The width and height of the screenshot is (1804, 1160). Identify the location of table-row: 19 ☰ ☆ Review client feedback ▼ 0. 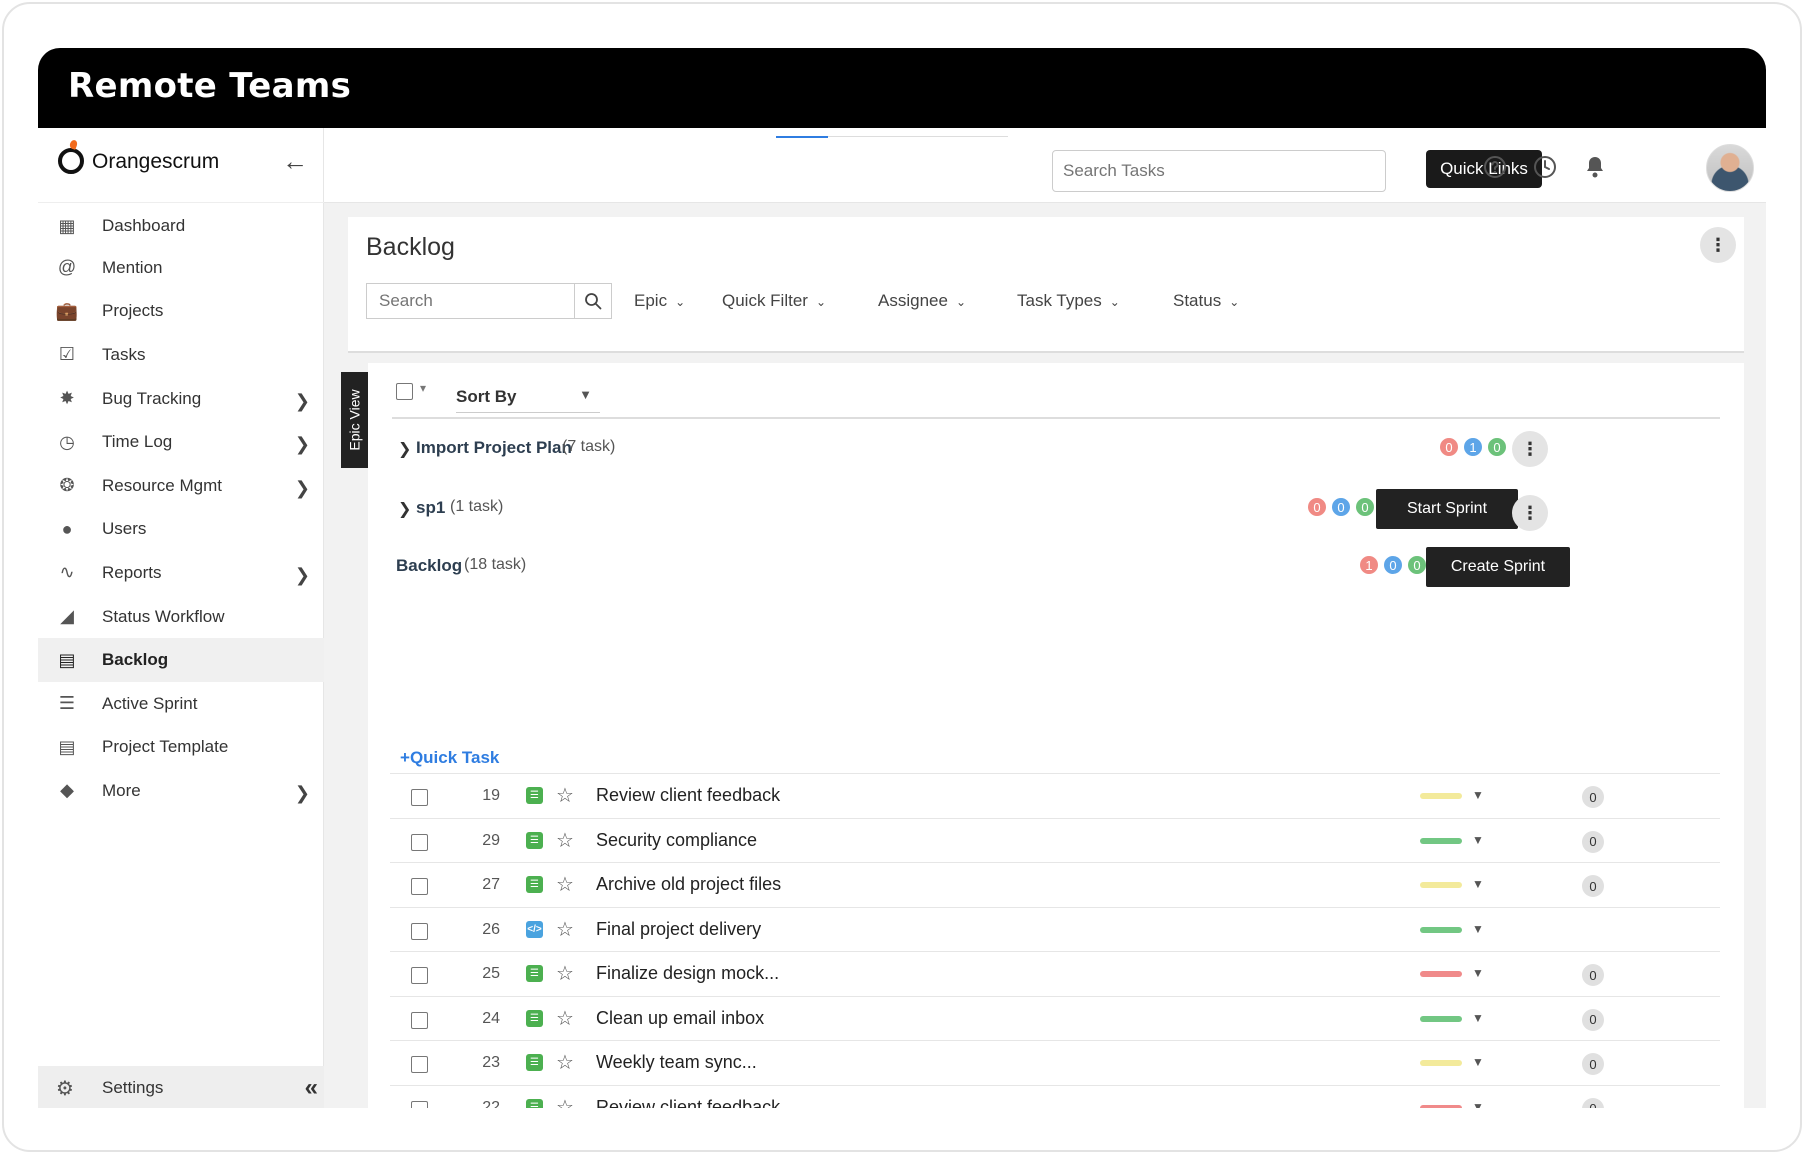
(1055, 795).